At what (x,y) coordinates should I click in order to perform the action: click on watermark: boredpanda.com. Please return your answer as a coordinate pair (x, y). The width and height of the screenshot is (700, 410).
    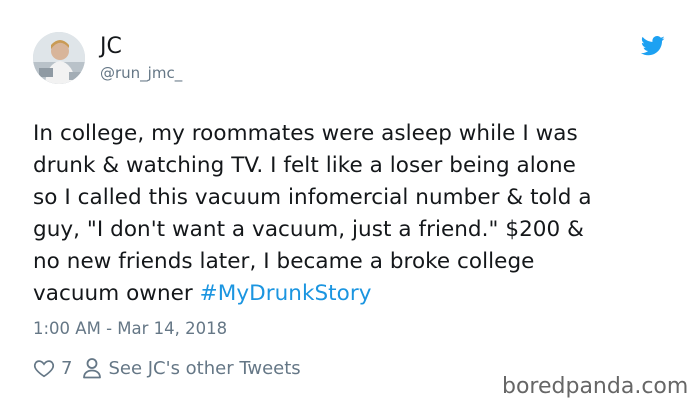
    Looking at the image, I should click on (595, 386).